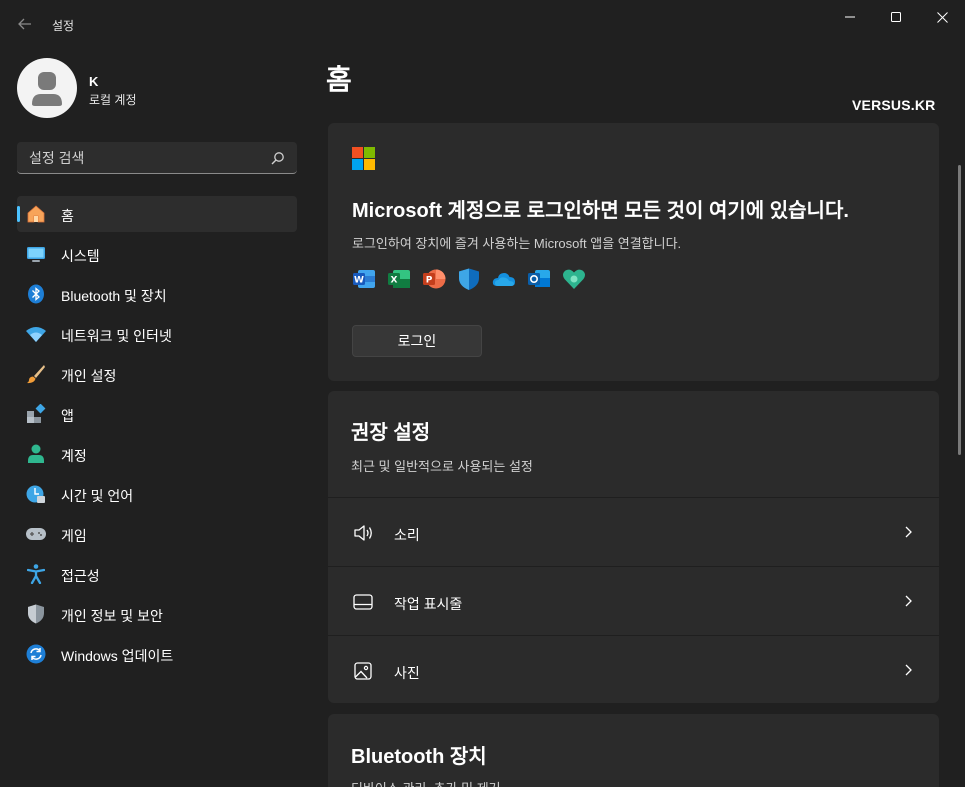 This screenshot has height=787, width=965. Describe the element at coordinates (36, 494) in the screenshot. I see `time-language-icon` at that location.